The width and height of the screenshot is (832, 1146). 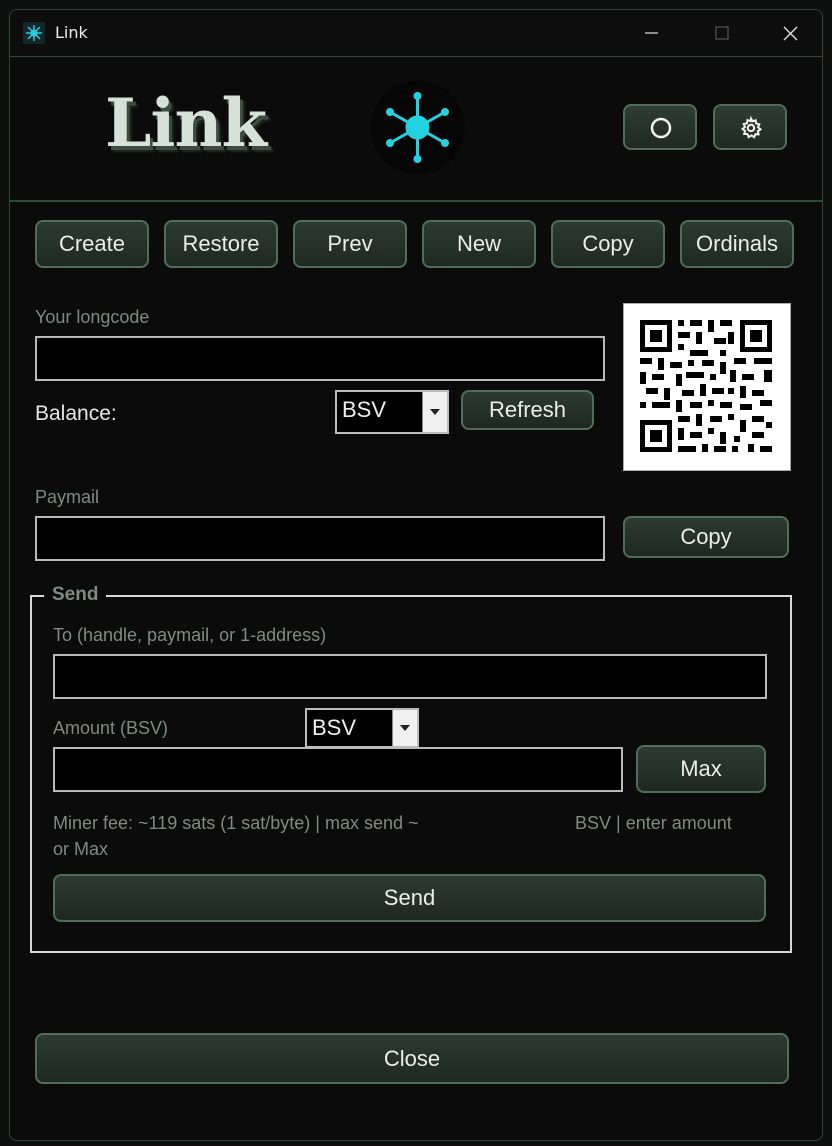 What do you see at coordinates (409, 898) in the screenshot?
I see `send-button: Send` at bounding box center [409, 898].